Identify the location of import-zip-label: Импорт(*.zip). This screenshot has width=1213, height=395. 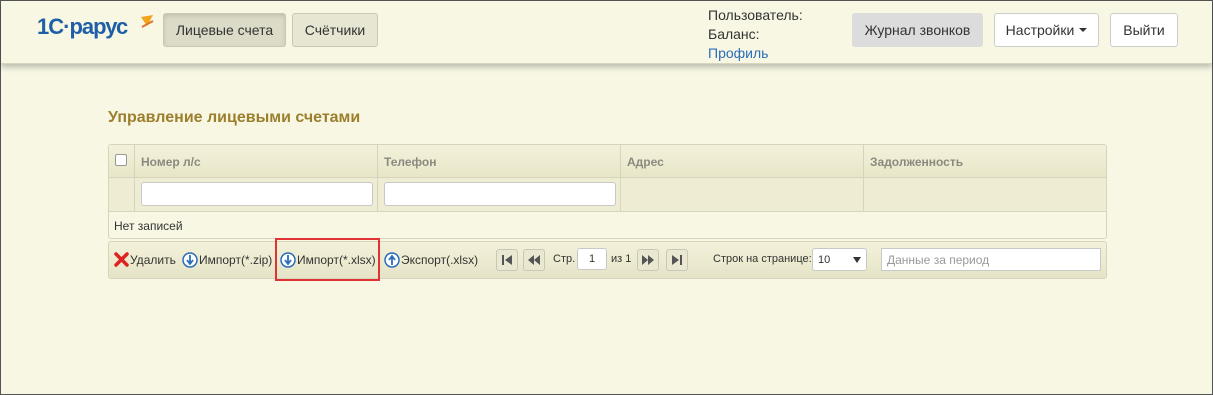
(236, 260).